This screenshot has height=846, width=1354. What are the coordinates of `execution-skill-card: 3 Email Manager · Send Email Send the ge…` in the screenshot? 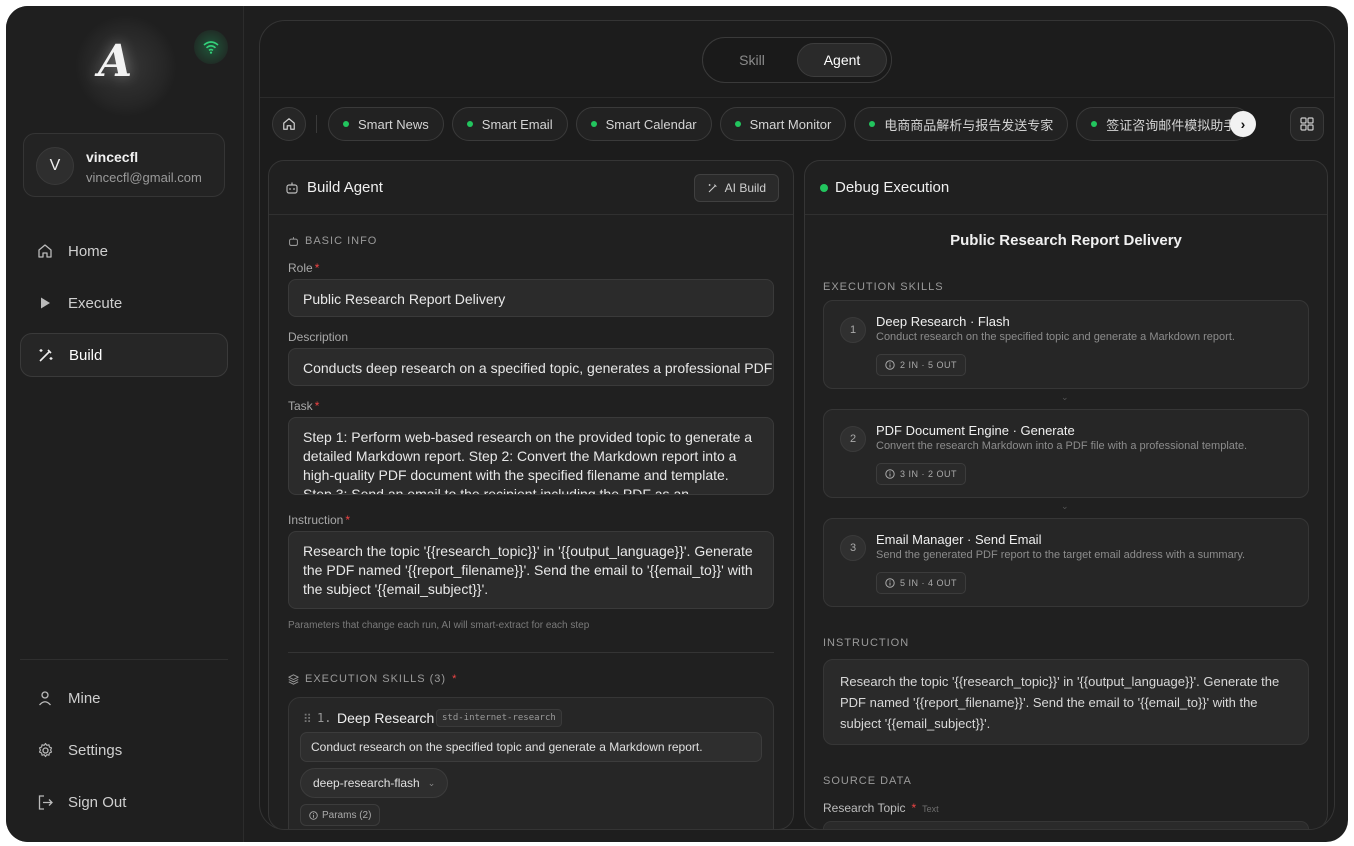 It's located at (1066, 562).